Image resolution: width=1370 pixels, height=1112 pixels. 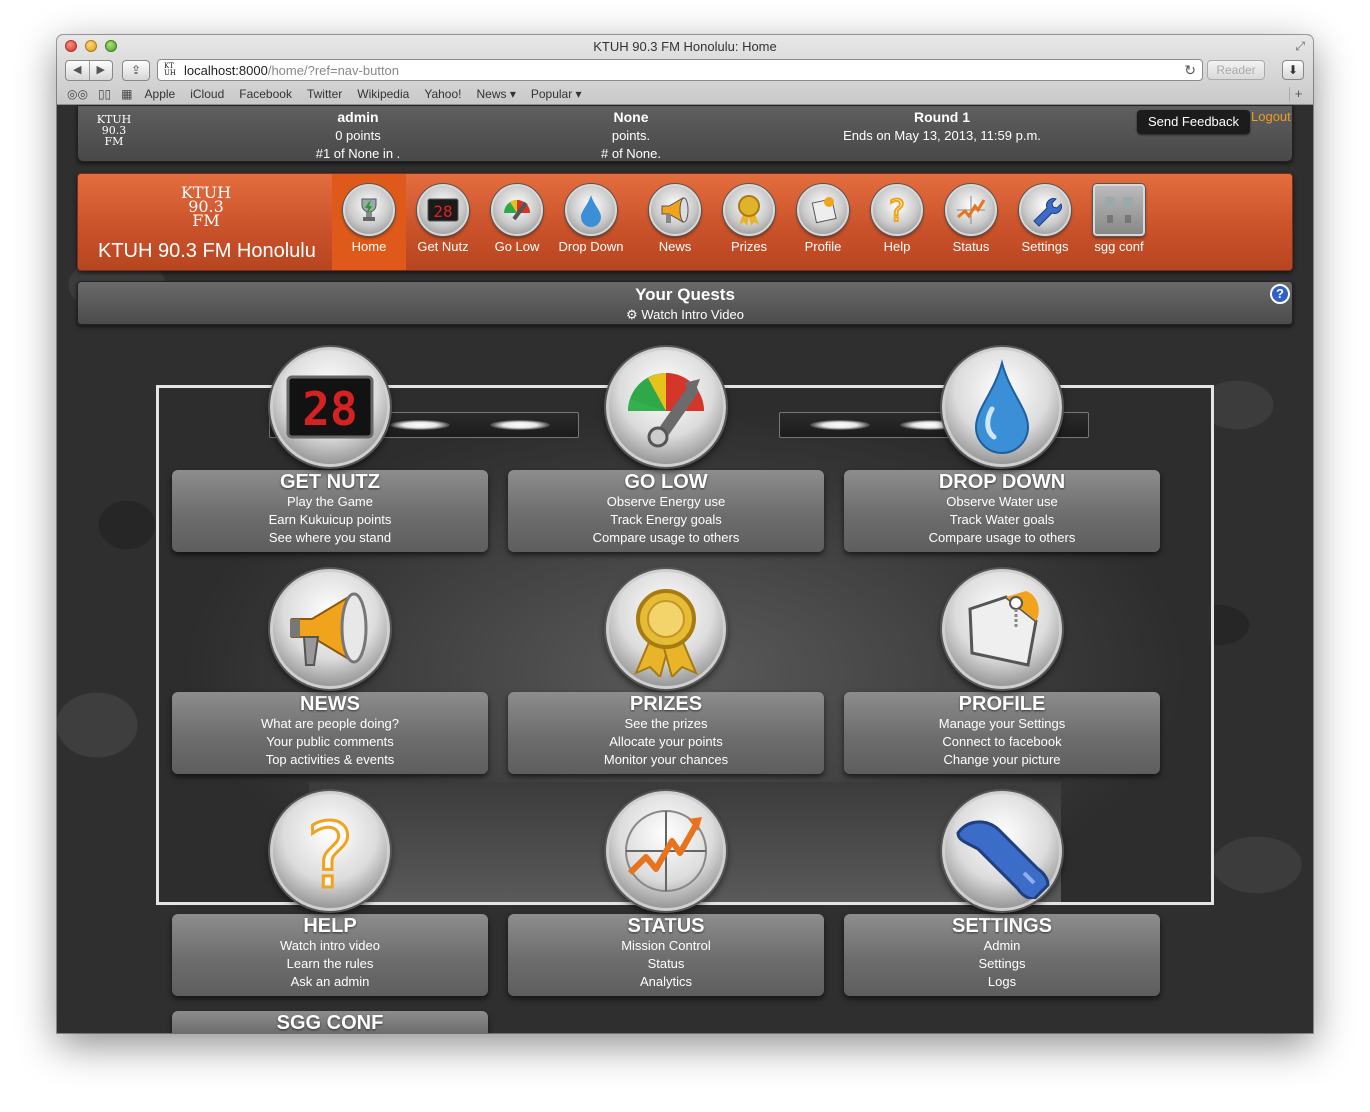 What do you see at coordinates (1002, 407) in the screenshot?
I see `water-drop-icon` at bounding box center [1002, 407].